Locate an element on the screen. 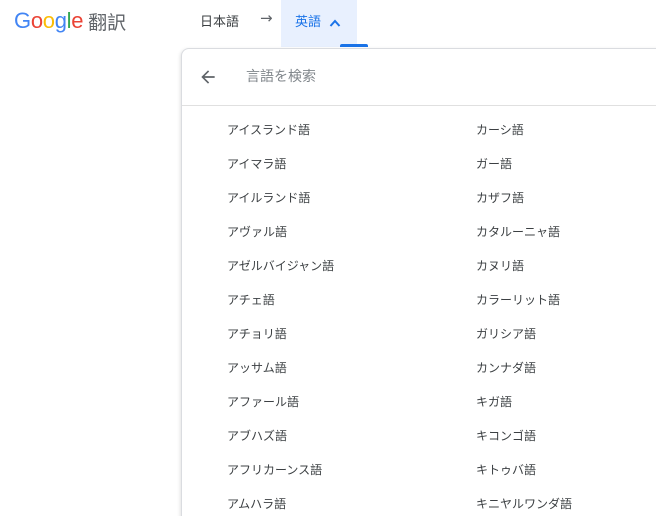 The width and height of the screenshot is (656, 516). logo-letter: G is located at coordinates (22, 20).